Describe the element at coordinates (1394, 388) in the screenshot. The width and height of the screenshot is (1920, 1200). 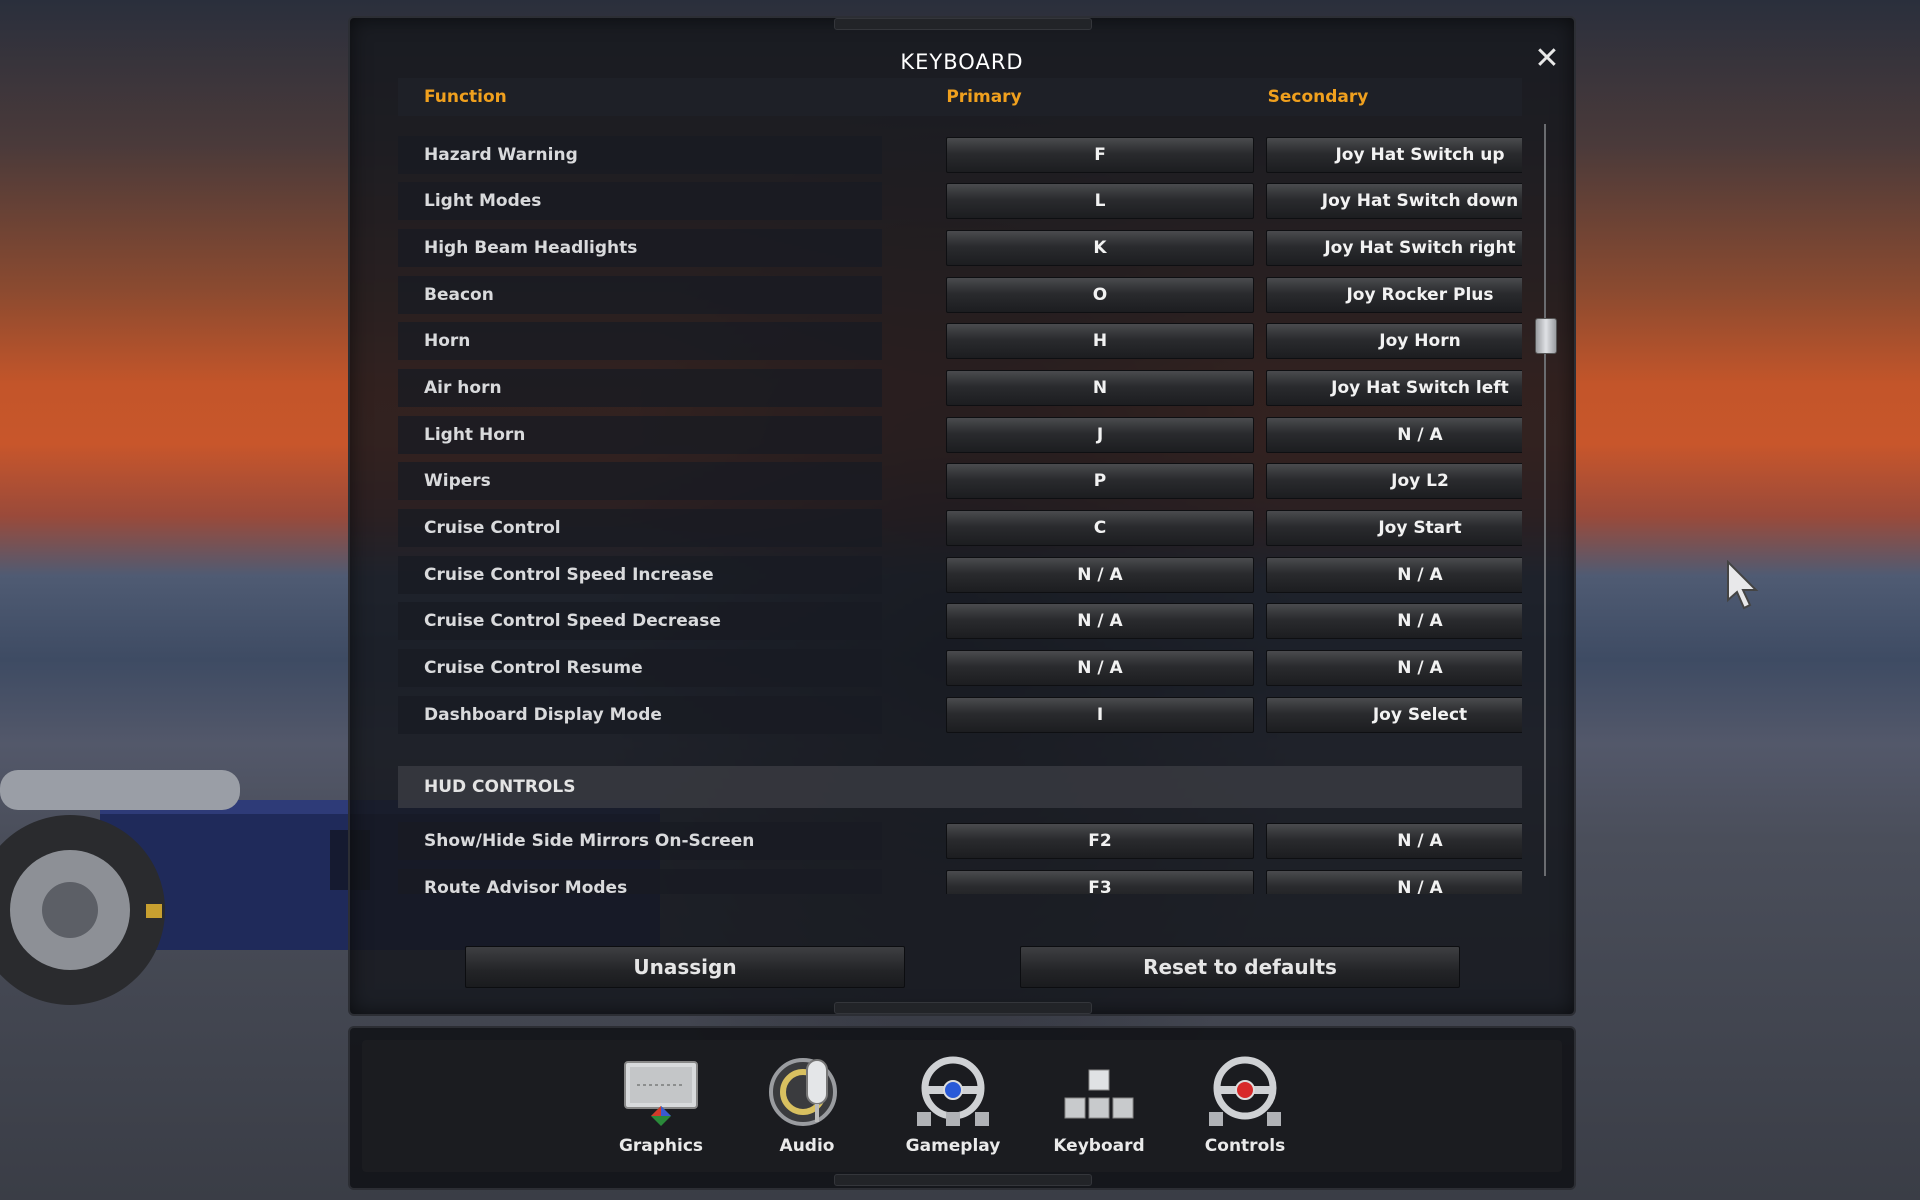
I see `secondary-key-button: Joy Hat Switch left` at that location.